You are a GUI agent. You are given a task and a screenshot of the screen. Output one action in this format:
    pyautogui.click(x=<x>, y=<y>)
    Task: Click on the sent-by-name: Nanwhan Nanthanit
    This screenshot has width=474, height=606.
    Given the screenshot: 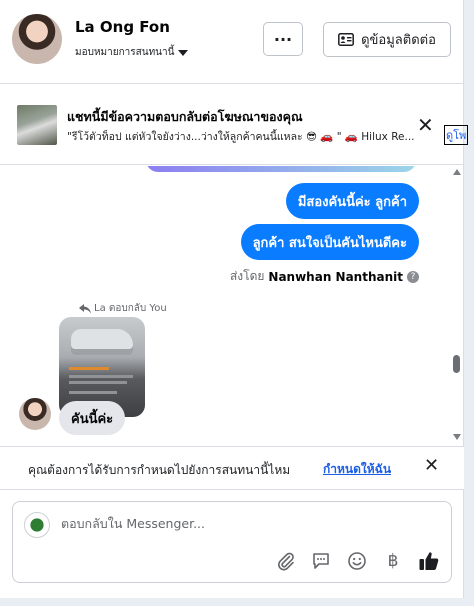 What is the action you would take?
    pyautogui.click(x=335, y=276)
    